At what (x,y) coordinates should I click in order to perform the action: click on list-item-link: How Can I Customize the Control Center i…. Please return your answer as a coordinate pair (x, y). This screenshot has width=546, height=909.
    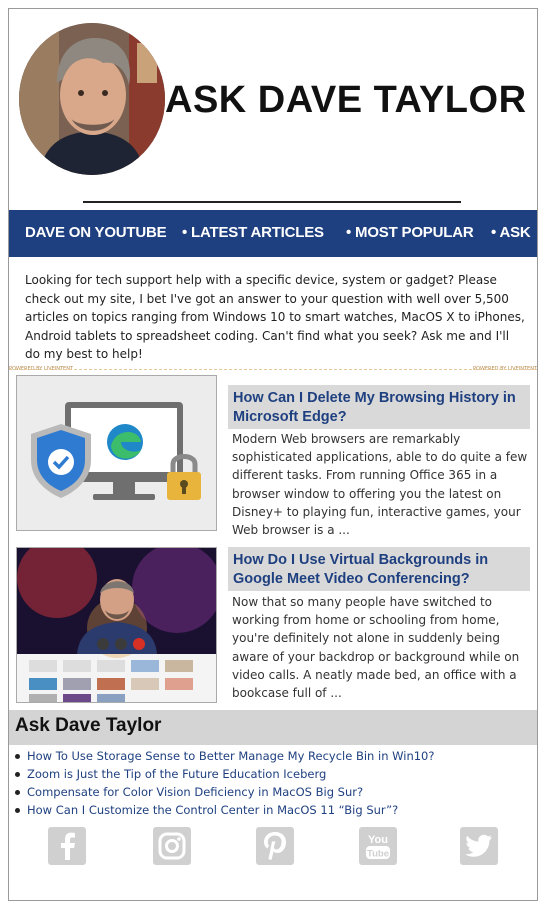
    Looking at the image, I should click on (273, 810).